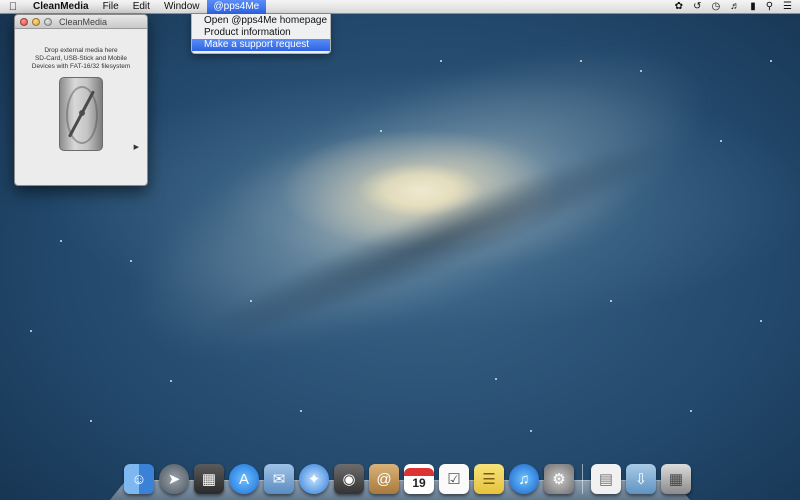 This screenshot has width=800, height=500. I want to click on play-arrow-icon: ▶, so click(136, 147).